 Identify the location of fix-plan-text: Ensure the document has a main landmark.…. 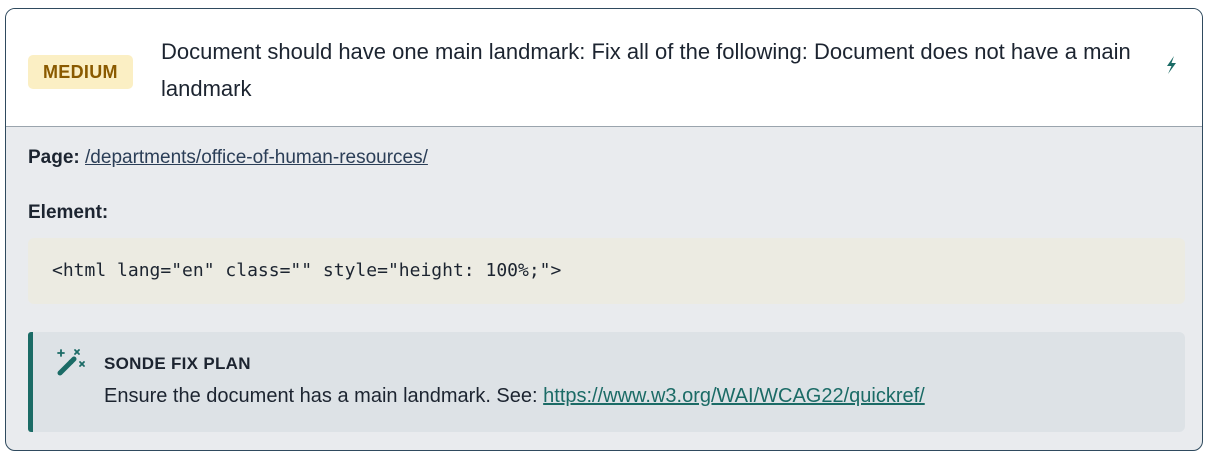
(514, 396).